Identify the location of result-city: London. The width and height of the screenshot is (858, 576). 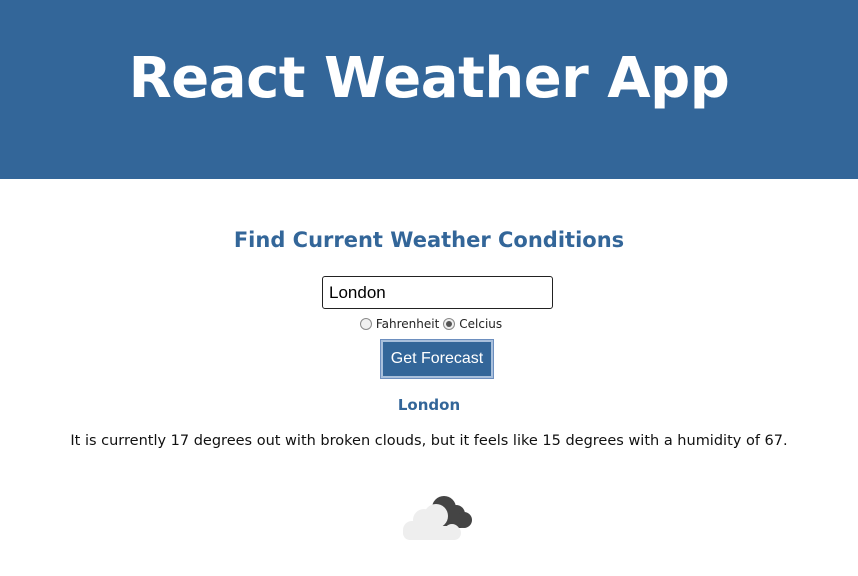
(429, 405).